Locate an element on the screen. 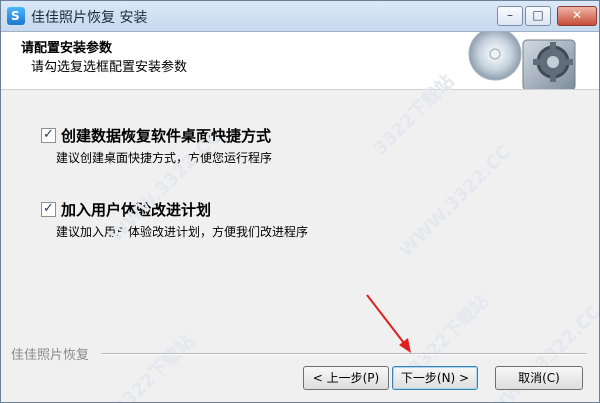  page-header: 请配置安装参数 请勾选复选框配置安装参数 is located at coordinates (300, 61).